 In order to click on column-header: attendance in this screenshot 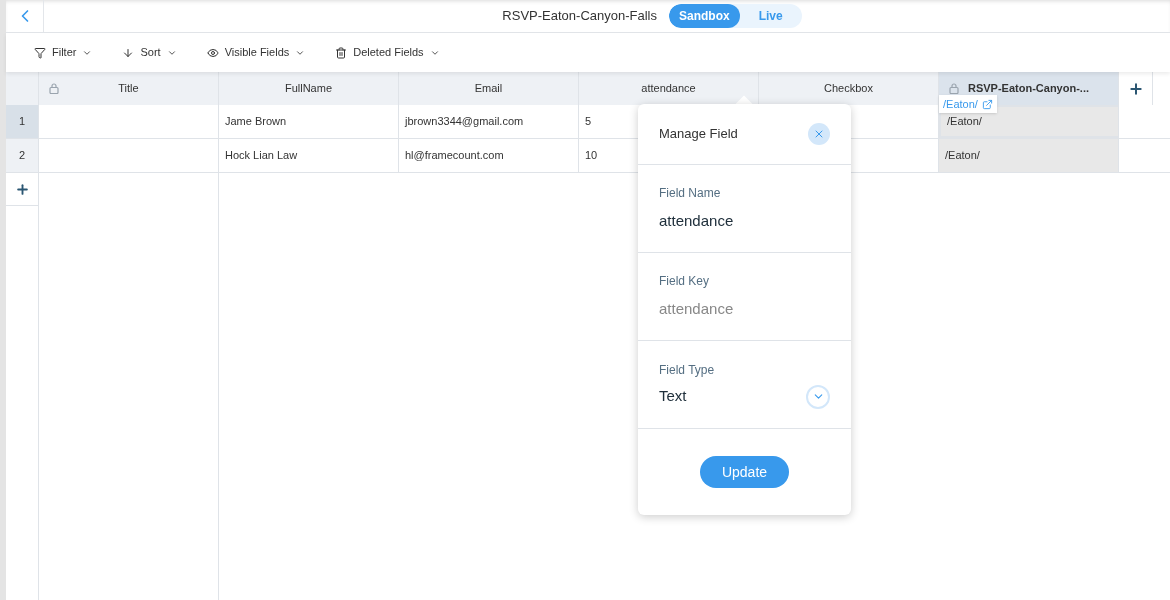, I will do `click(669, 88)`.